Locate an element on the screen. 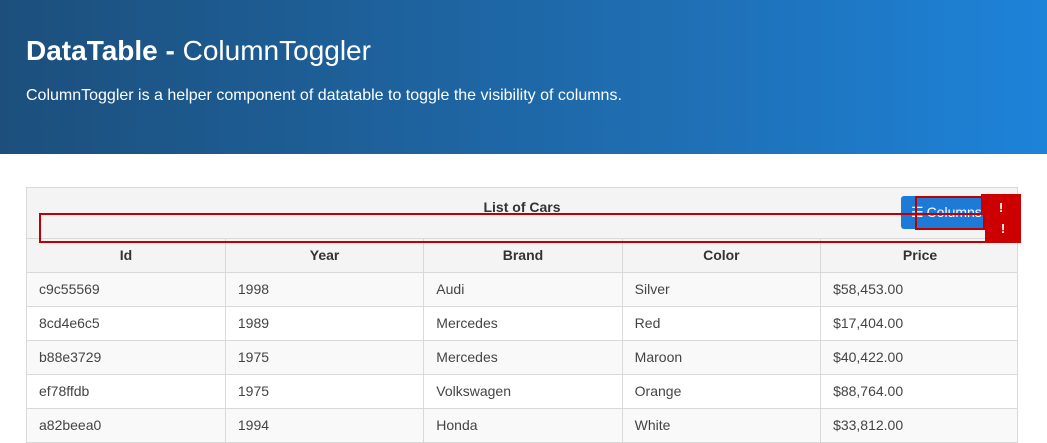 Image resolution: width=1047 pixels, height=443 pixels. table-row: b88e3729 1975 Mercedes Maroon $40,422.00 is located at coordinates (522, 357).